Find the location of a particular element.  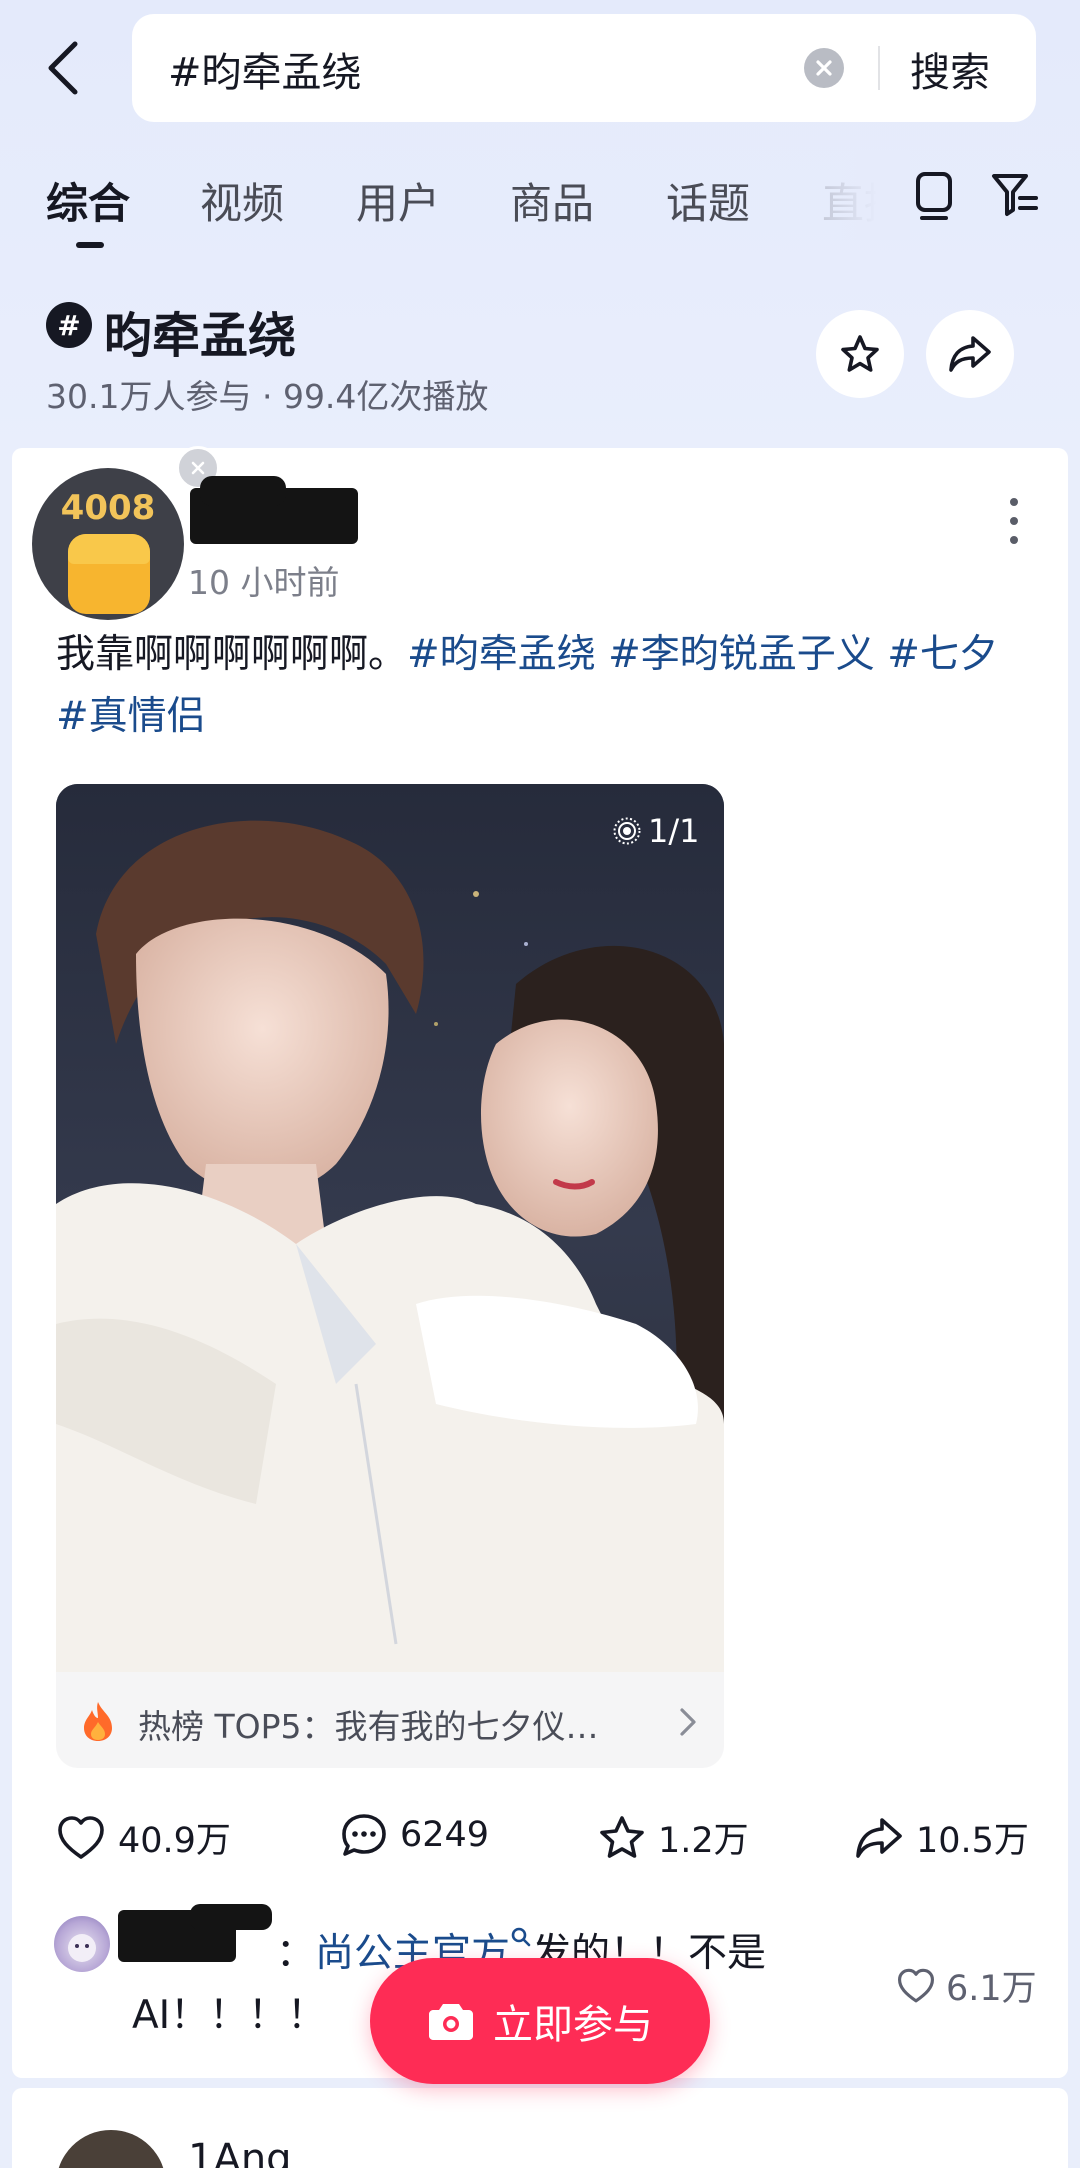

comment-count: 6249 is located at coordinates (445, 1835).